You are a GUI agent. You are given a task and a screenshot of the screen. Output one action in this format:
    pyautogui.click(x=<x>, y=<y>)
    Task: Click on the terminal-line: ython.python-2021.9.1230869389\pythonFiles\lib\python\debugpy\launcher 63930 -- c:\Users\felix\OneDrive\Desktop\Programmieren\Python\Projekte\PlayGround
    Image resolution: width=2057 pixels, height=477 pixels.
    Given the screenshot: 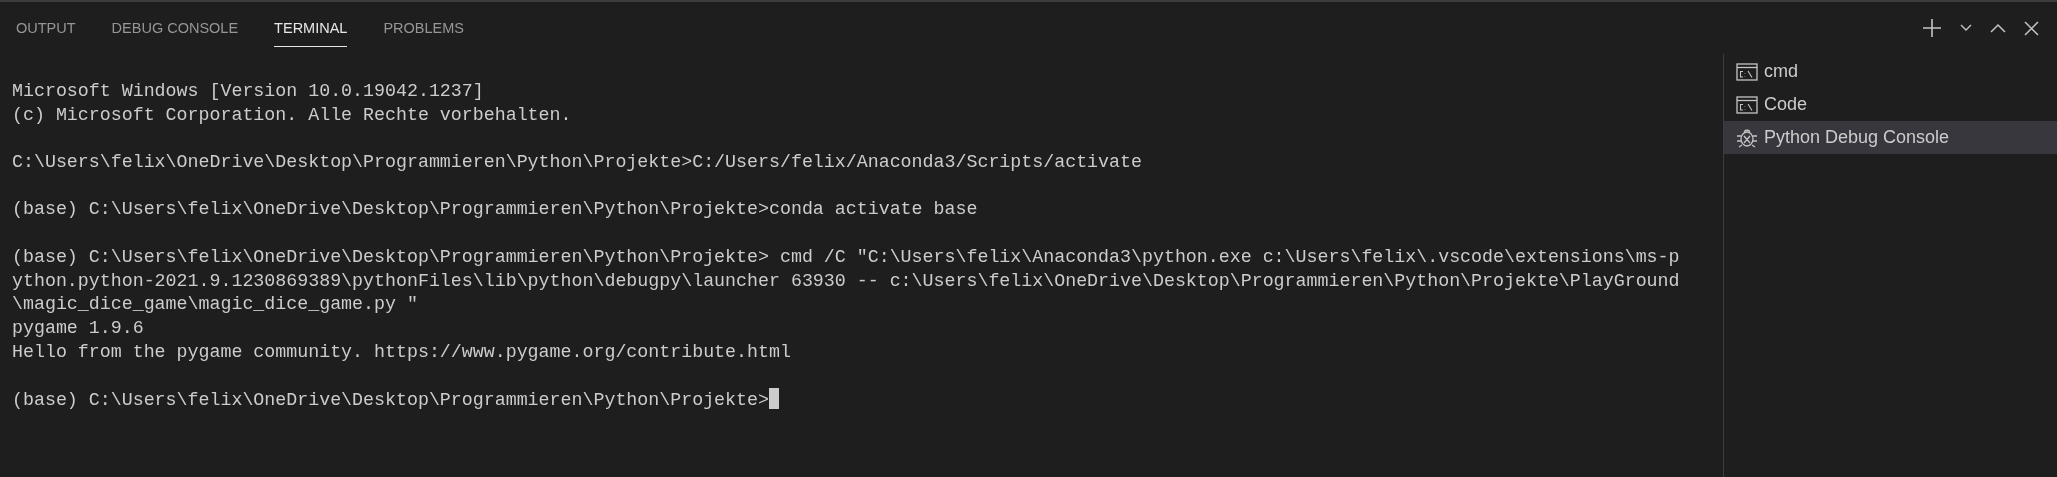 What is the action you would take?
    pyautogui.click(x=846, y=280)
    